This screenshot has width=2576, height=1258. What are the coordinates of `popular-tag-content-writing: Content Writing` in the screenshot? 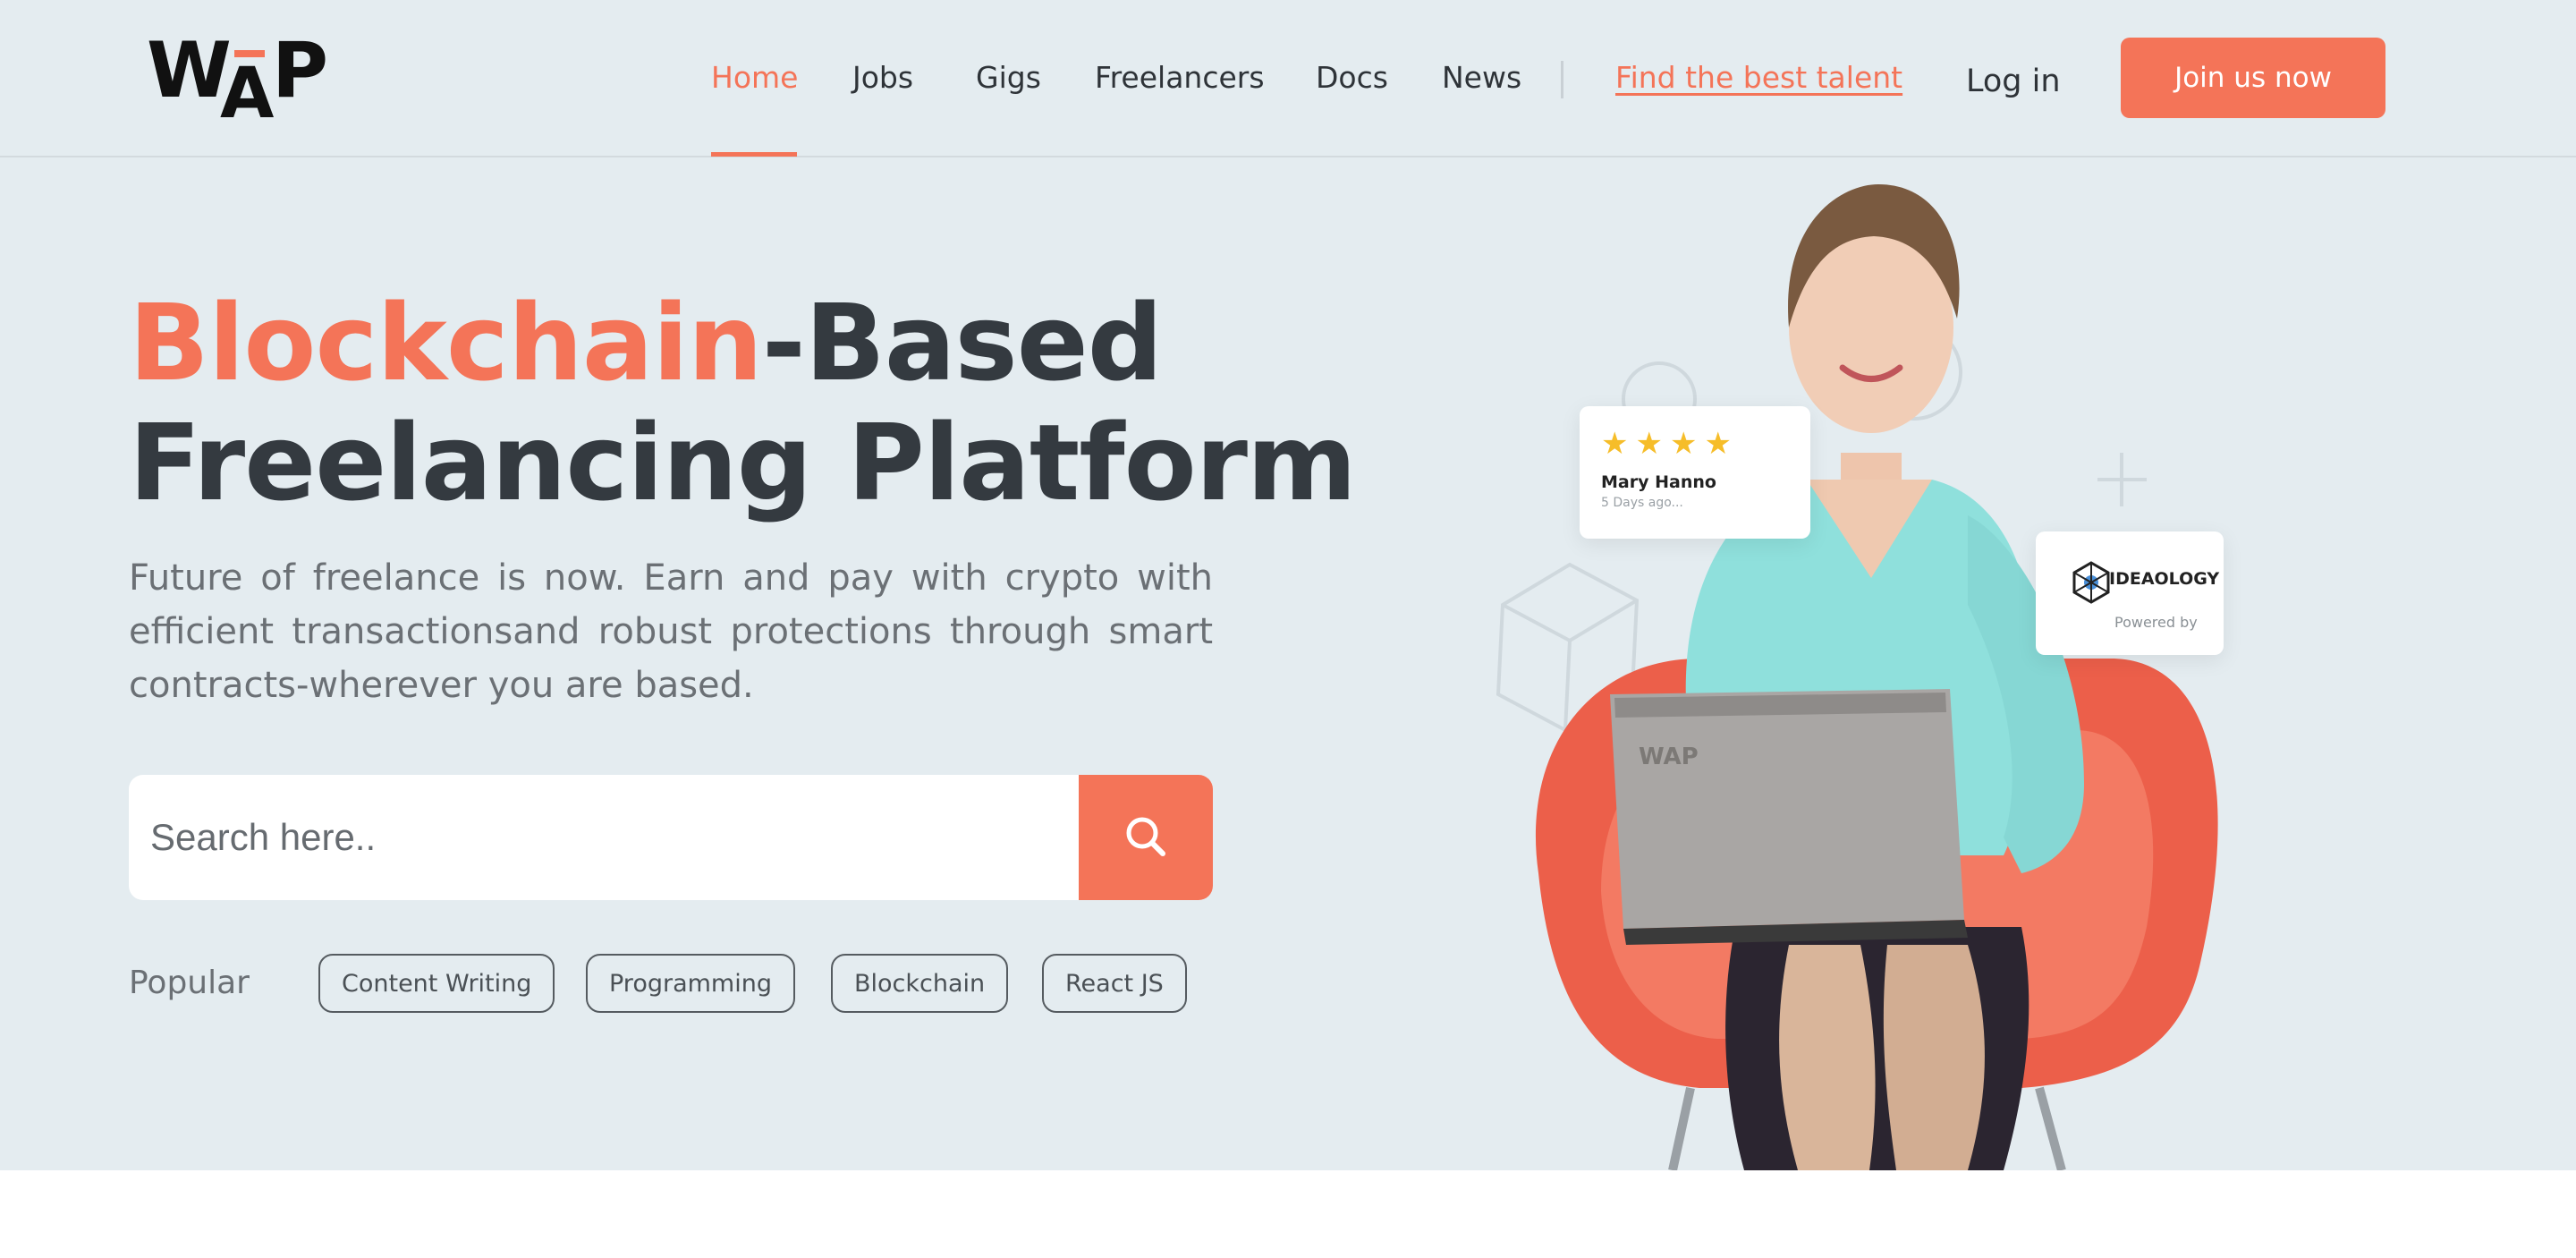 It's located at (436, 983).